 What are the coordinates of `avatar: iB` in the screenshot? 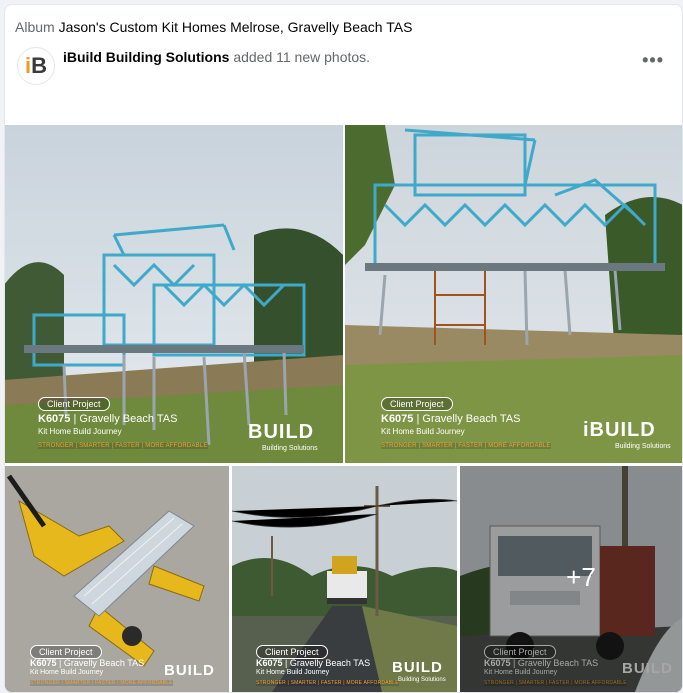 It's located at (36, 66).